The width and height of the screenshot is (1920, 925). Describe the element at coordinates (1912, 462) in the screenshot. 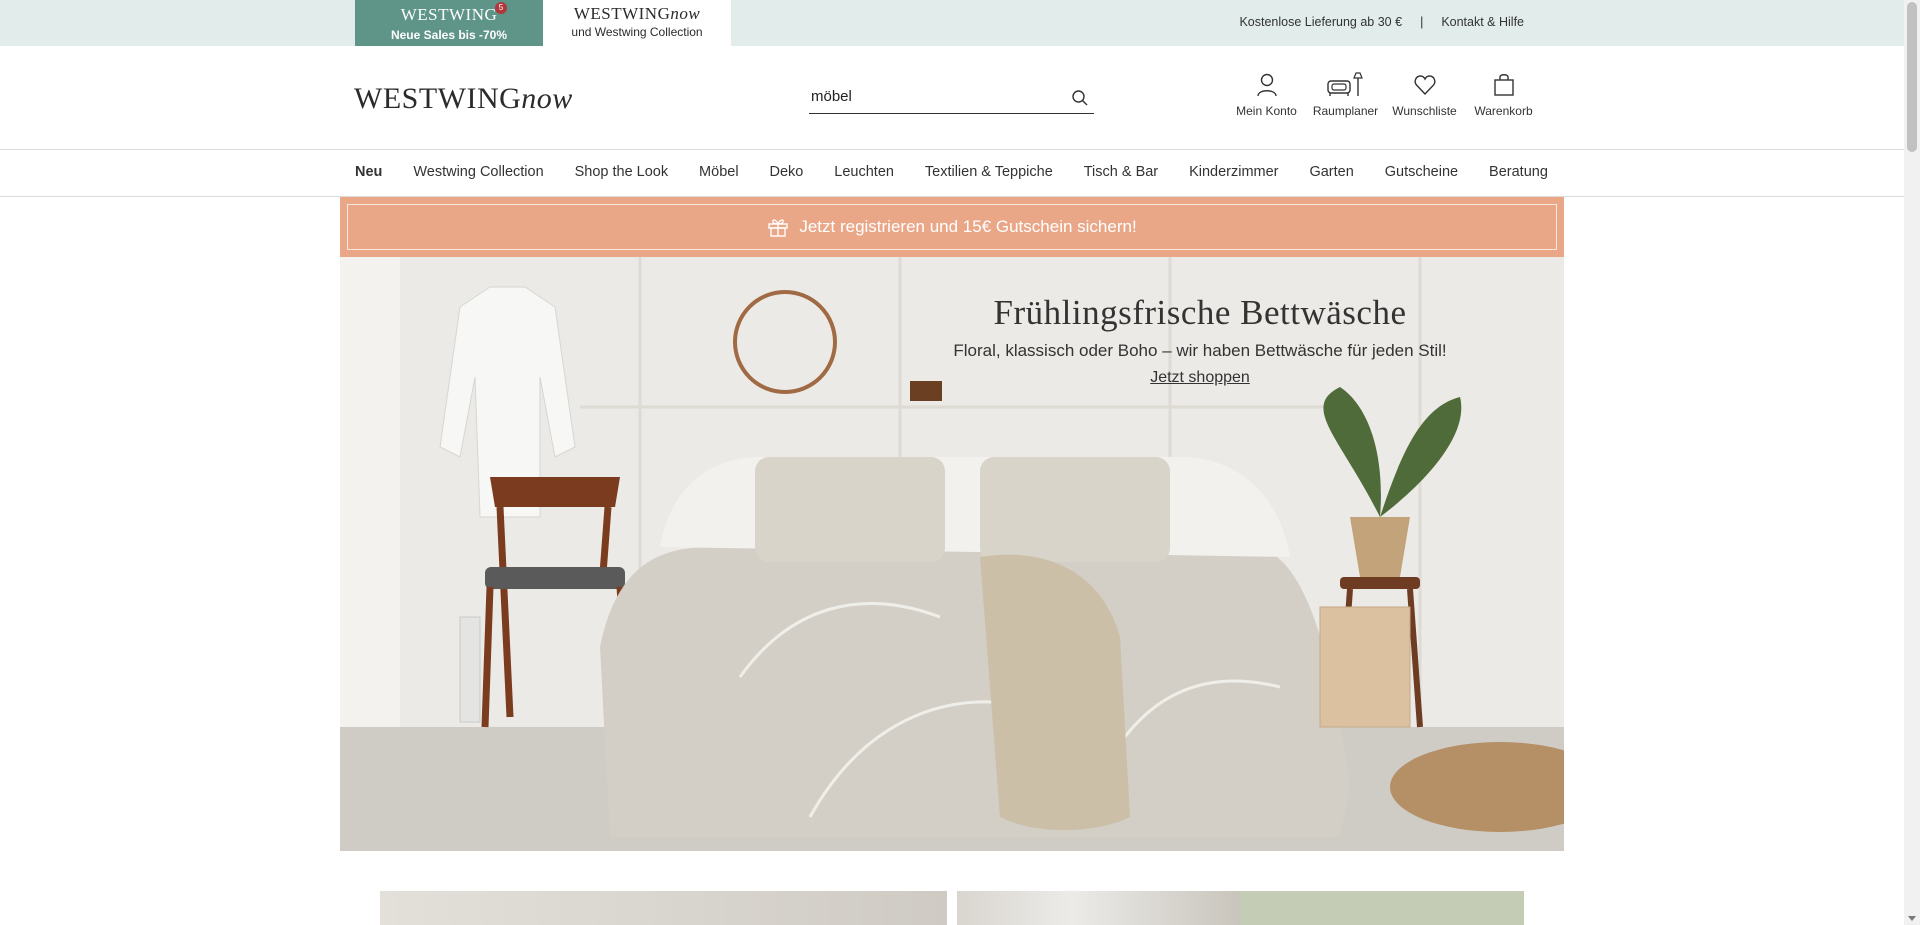

I see `page-scrollbar` at that location.